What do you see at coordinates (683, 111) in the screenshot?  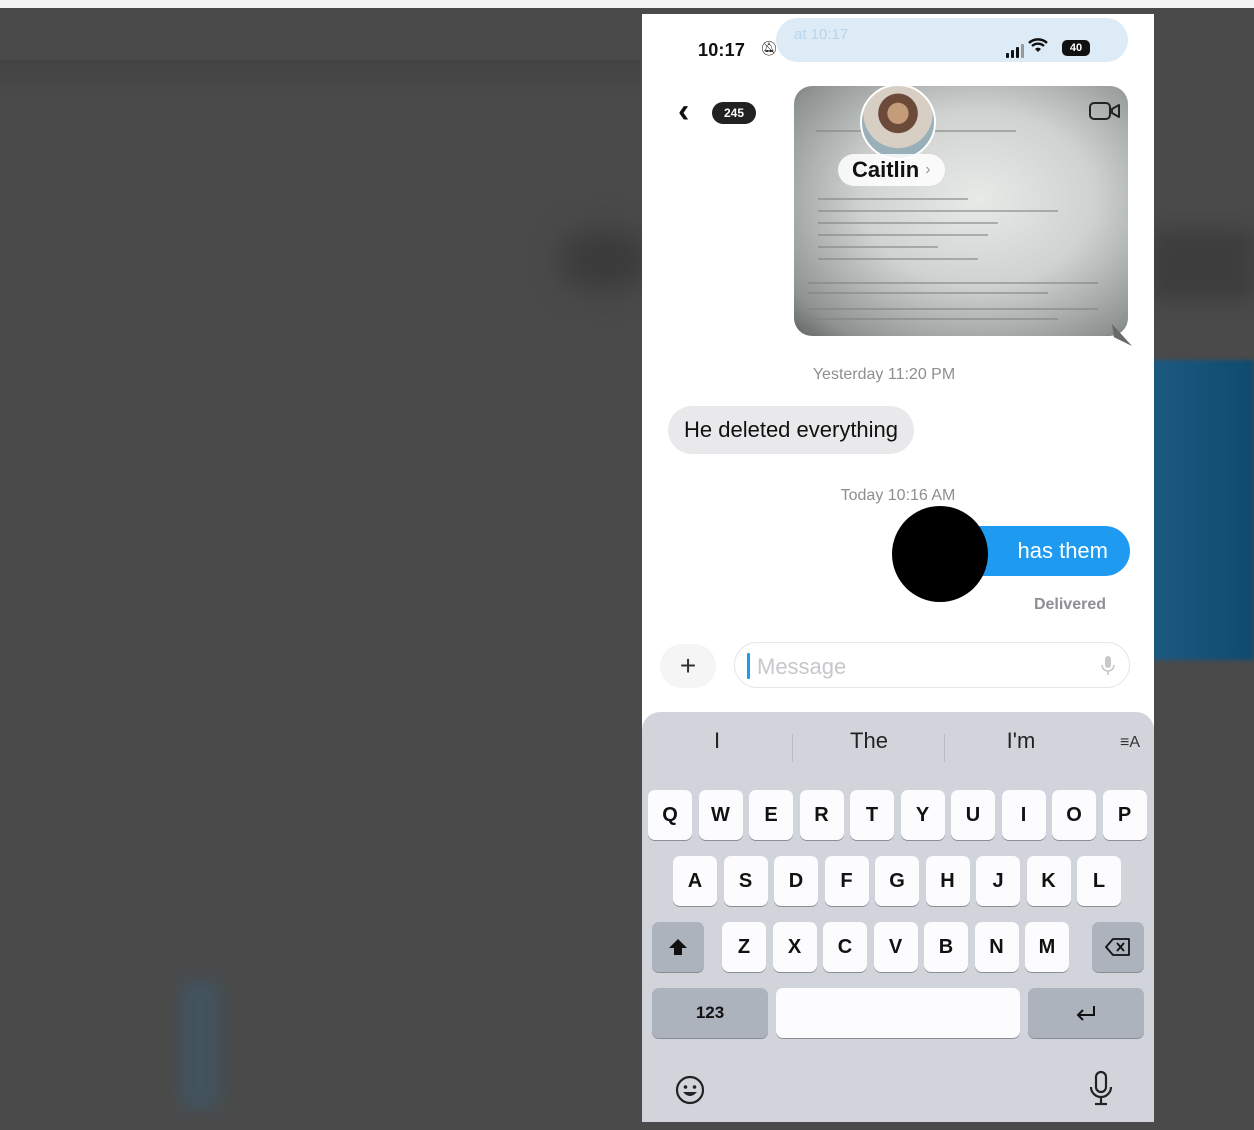 I see `back-chevron-icon: ‹` at bounding box center [683, 111].